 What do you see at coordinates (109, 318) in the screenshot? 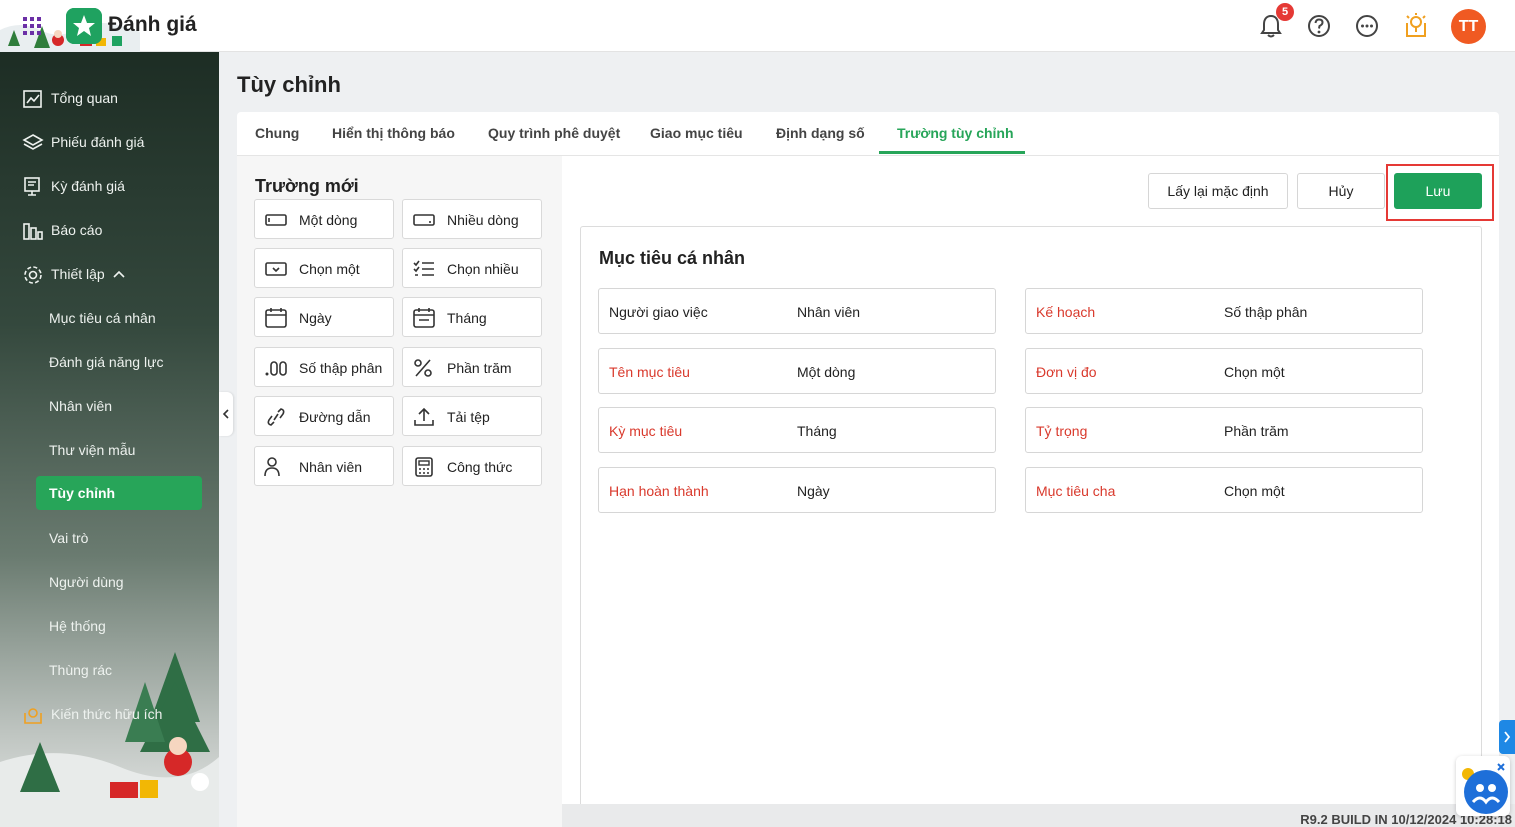
I see `sidebar-item-personal-goals: Mục tiêu cá nhân` at bounding box center [109, 318].